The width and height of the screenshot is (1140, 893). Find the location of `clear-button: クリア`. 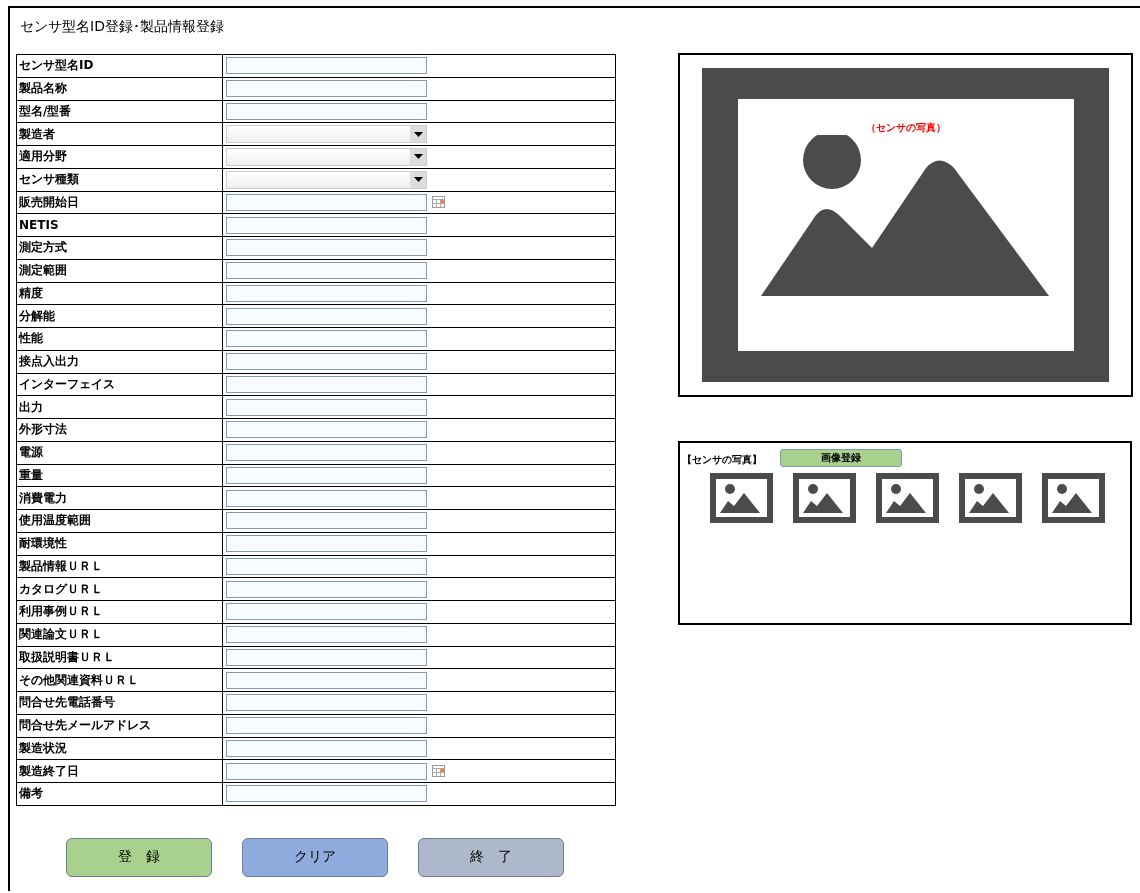

clear-button: クリア is located at coordinates (315, 857).